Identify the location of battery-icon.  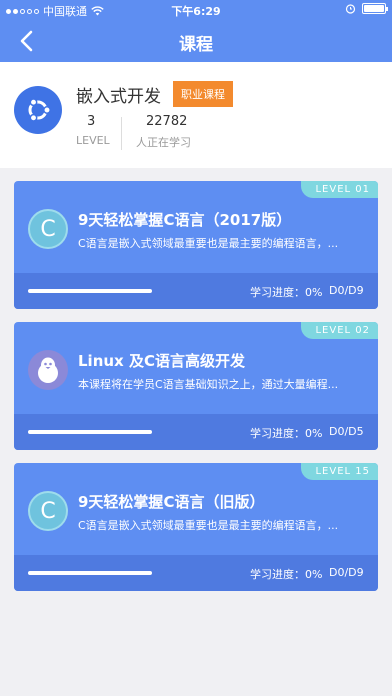
(375, 8).